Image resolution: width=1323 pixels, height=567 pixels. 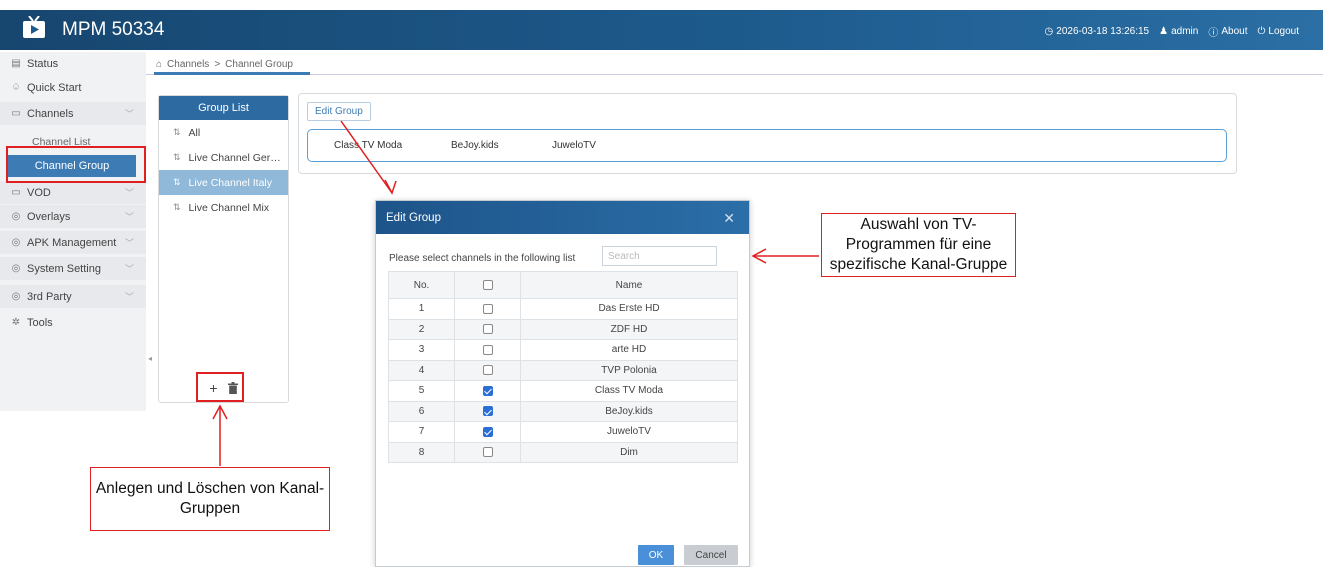 What do you see at coordinates (16, 216) in the screenshot?
I see `overlays-icon: ◎` at bounding box center [16, 216].